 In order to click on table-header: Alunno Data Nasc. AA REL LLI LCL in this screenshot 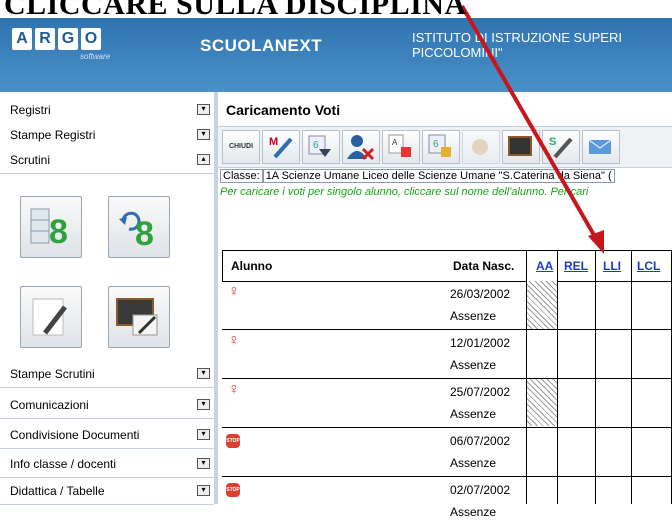, I will do `click(447, 266)`.